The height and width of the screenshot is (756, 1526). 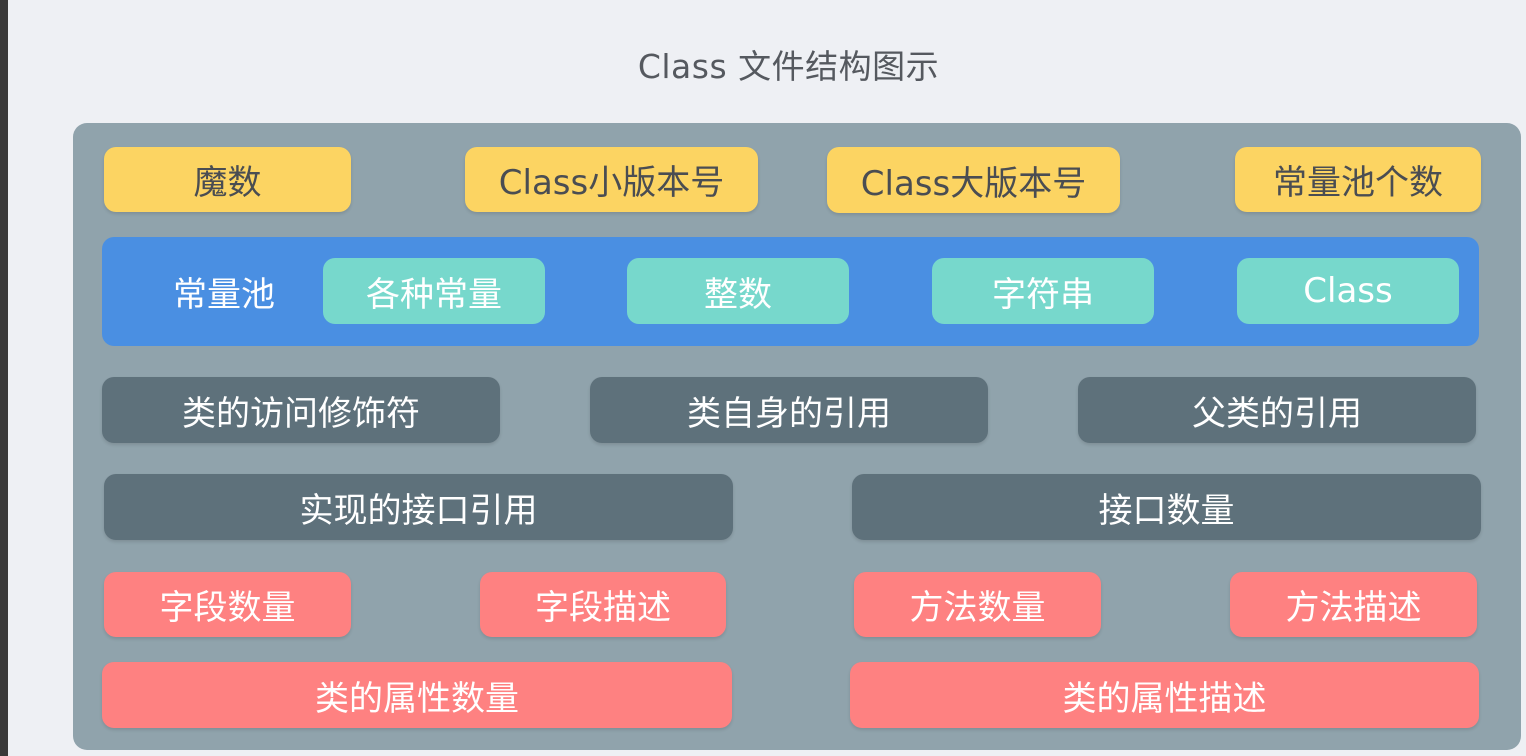 What do you see at coordinates (738, 291) in the screenshot?
I see `constant-pool-item: 整数` at bounding box center [738, 291].